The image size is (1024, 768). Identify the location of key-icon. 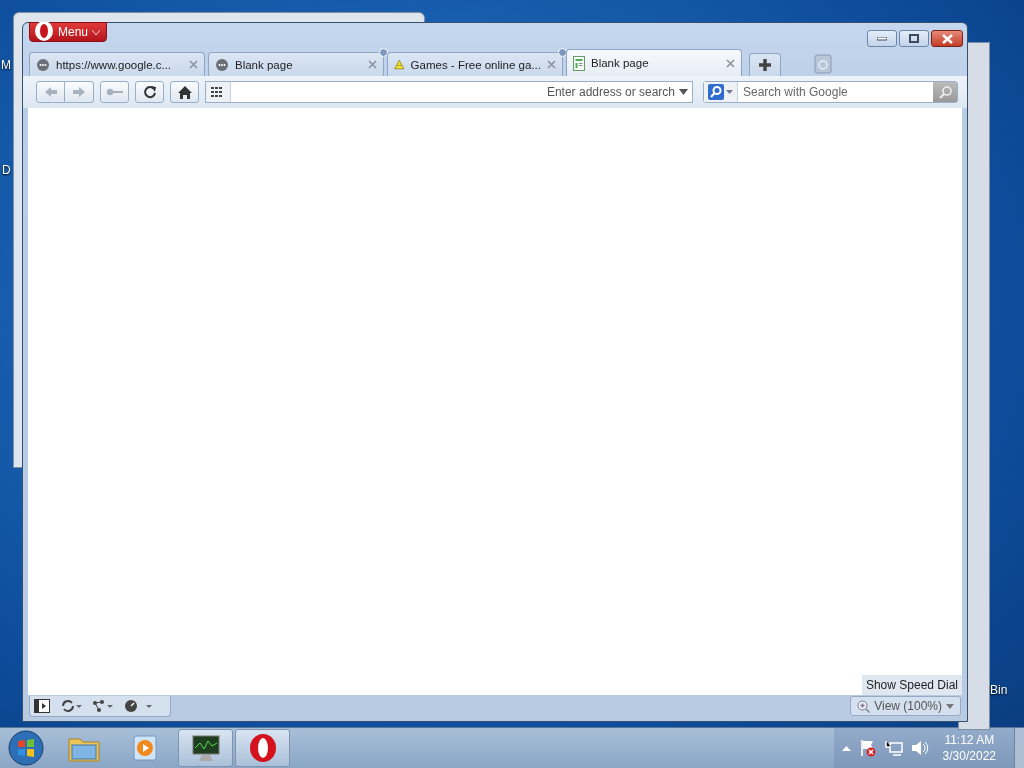
(114, 92).